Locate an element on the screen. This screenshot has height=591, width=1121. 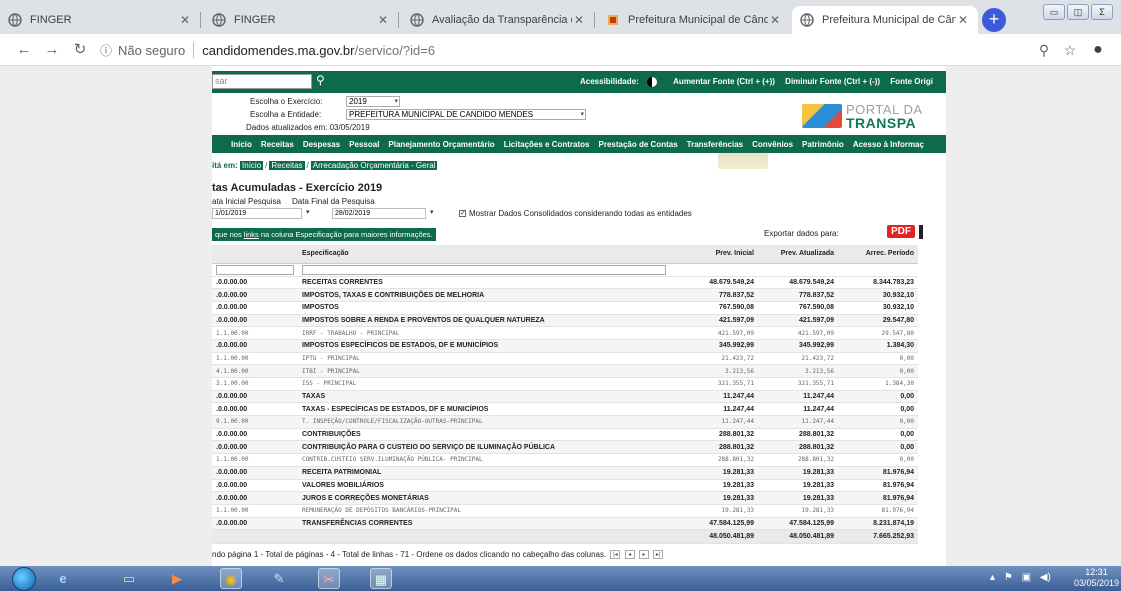
breadcrumb-receitas: Receitas is located at coordinates (287, 165).